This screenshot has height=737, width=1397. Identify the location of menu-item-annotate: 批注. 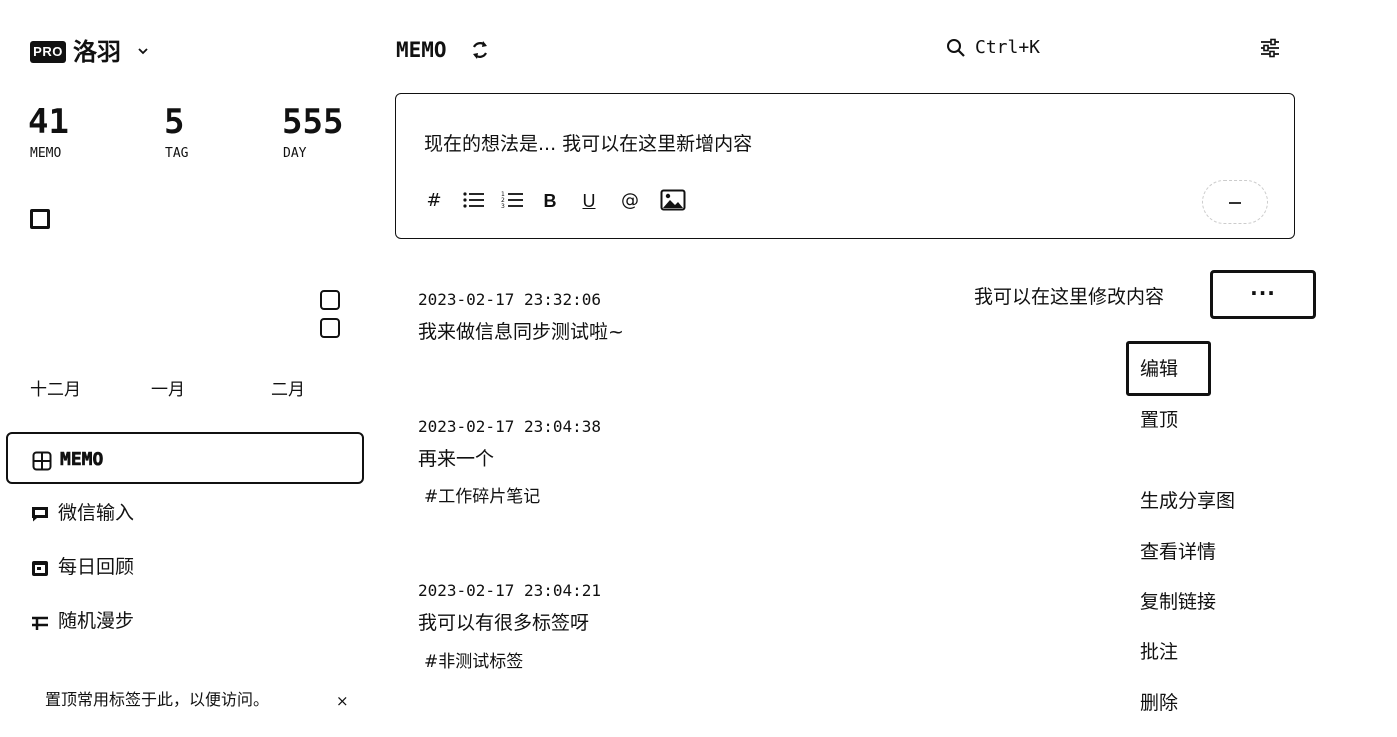
(1159, 652).